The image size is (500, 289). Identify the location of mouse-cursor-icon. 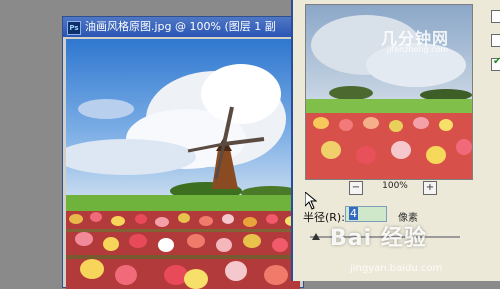
(311, 201).